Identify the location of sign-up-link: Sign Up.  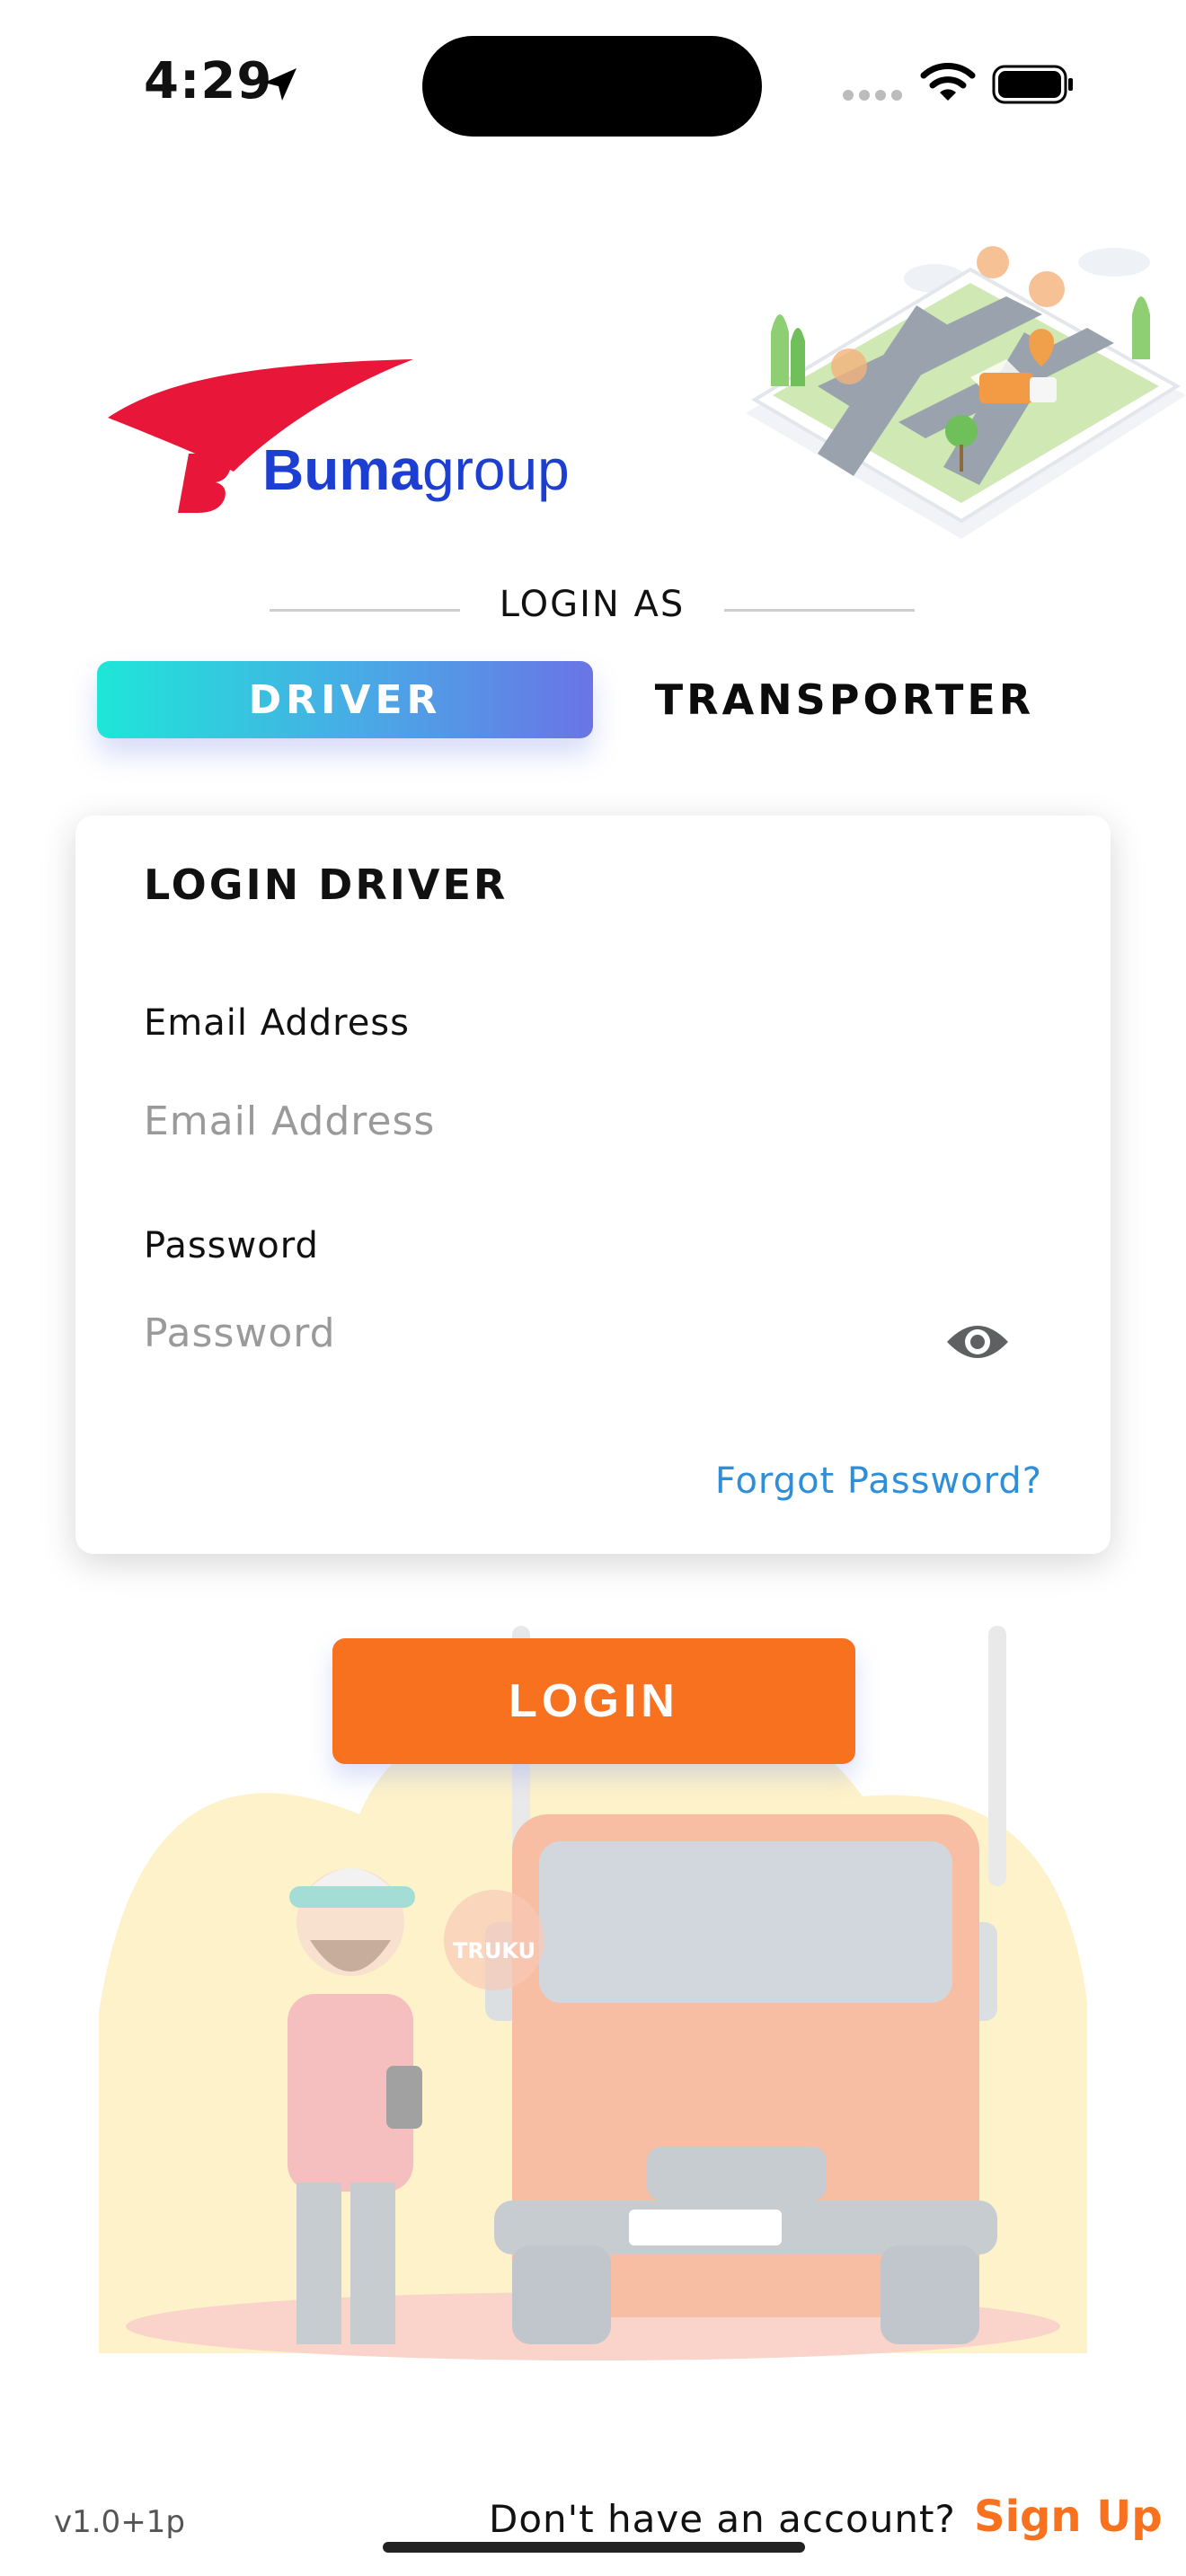
(1068, 2517).